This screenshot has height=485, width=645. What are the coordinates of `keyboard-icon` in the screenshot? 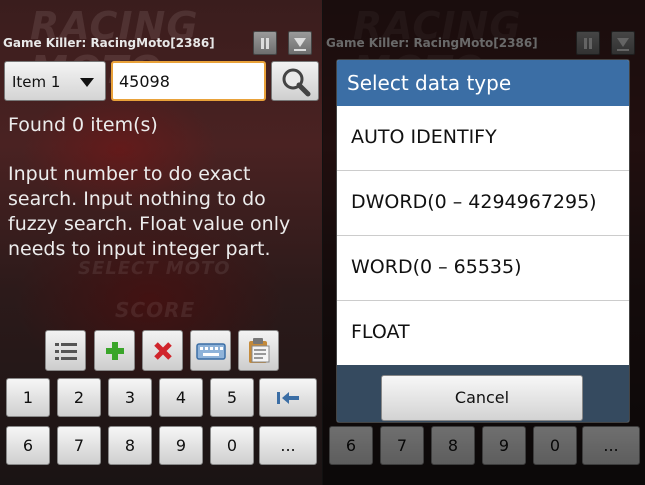 It's located at (211, 351).